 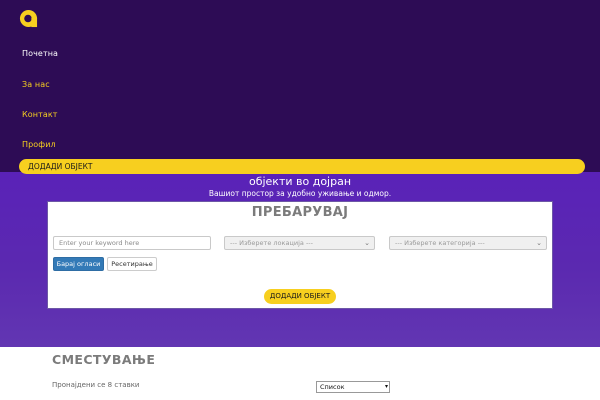 I want to click on category-placeholder: --- Изберете категорија ---, so click(x=440, y=243).